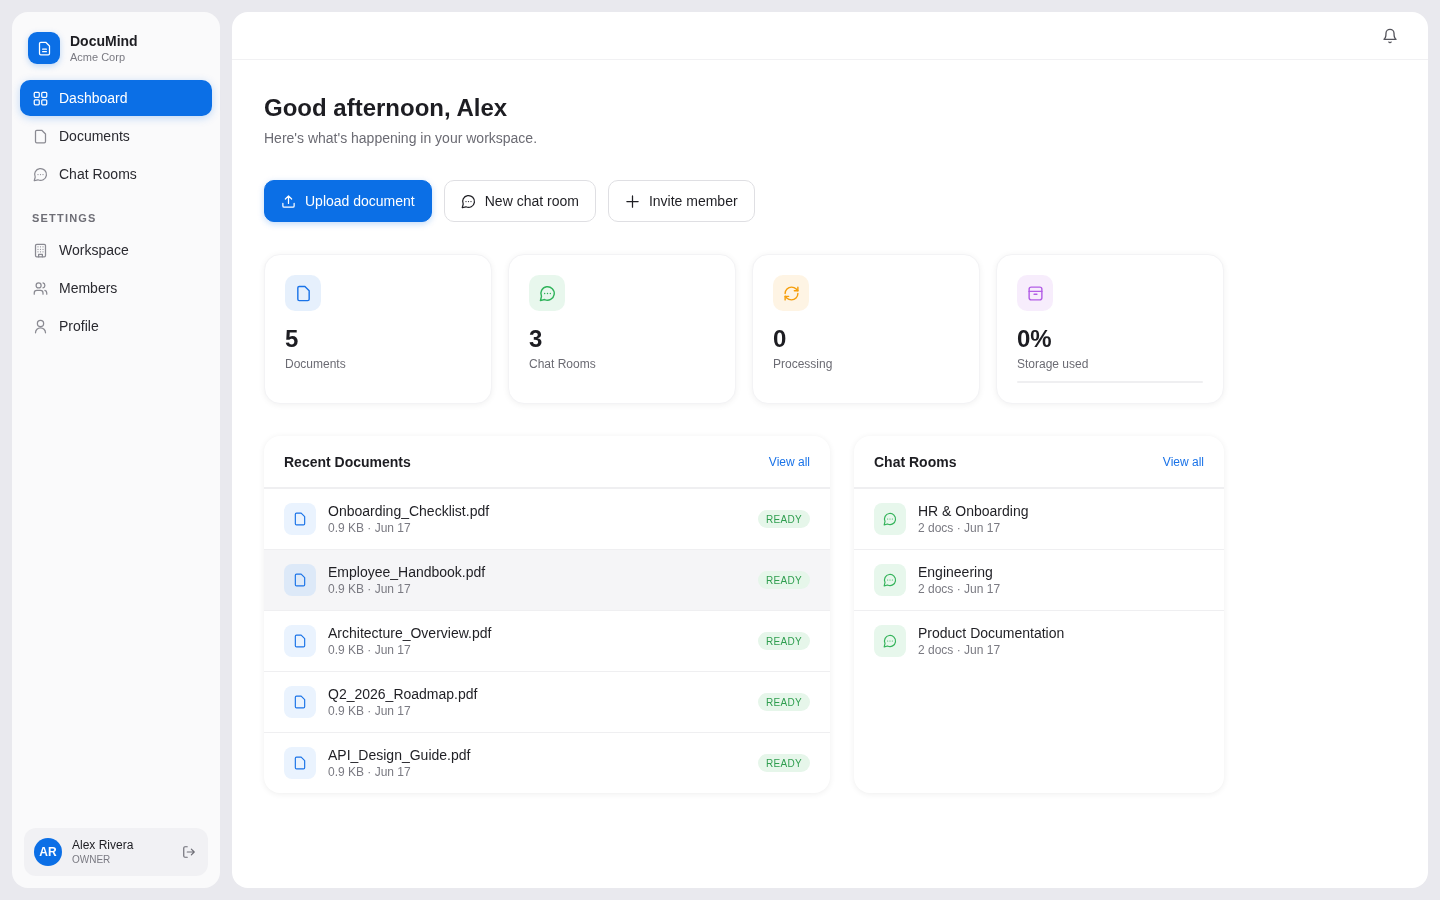 The image size is (1440, 900). Describe the element at coordinates (780, 339) in the screenshot. I see `stat-value: 0` at that location.